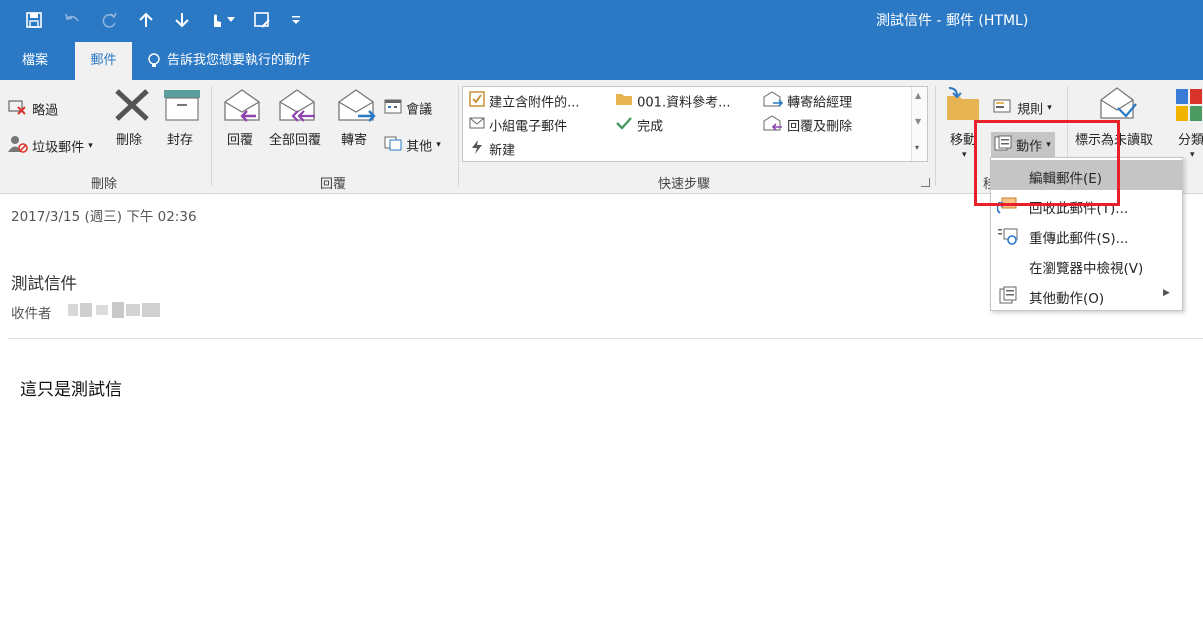  Describe the element at coordinates (18, 109) in the screenshot. I see `ignore-icon` at that location.